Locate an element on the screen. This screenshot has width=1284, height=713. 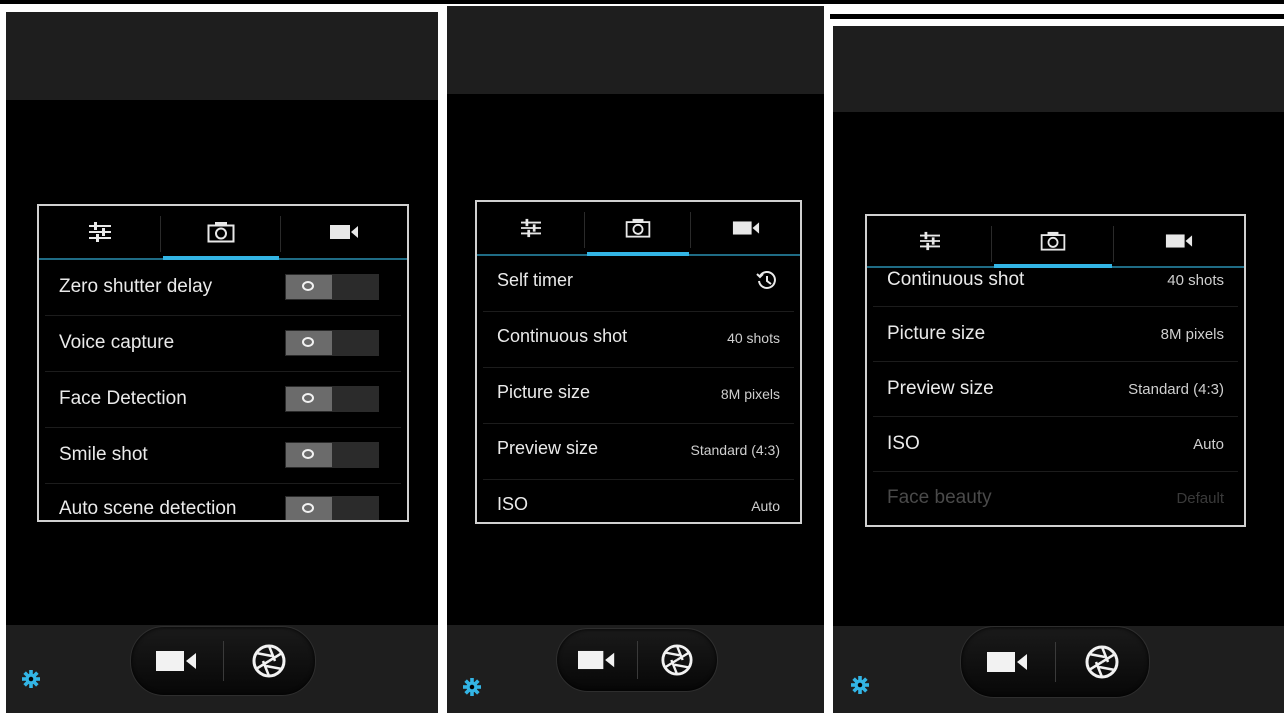
face-detection-toggle is located at coordinates (332, 399).